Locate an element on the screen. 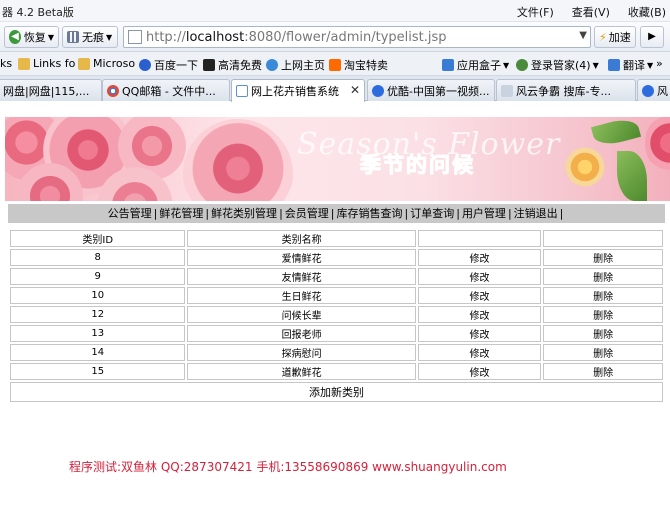 Image resolution: width=670 pixels, height=508 pixels. speedup-button-label: 加速 is located at coordinates (619, 37).